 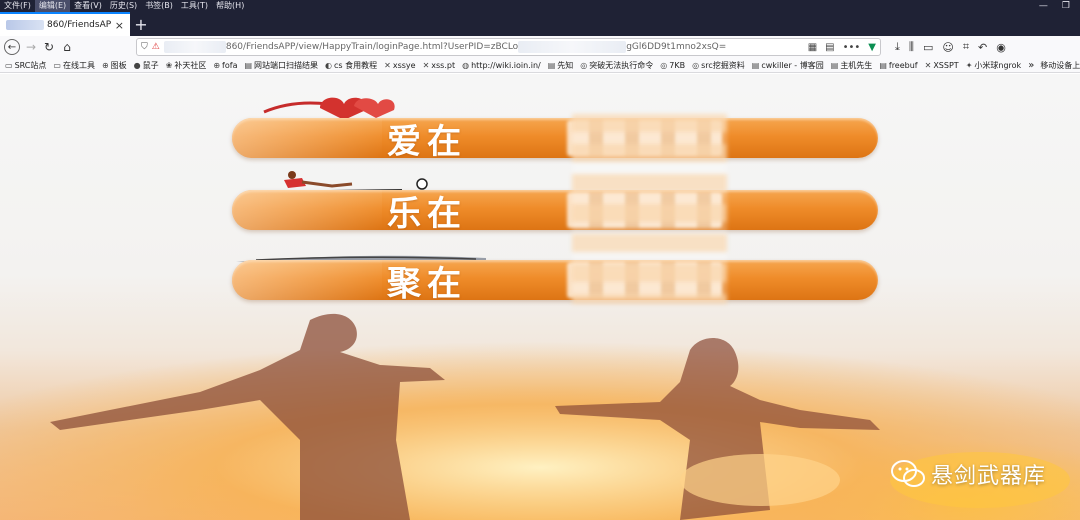 I want to click on menu-view: 查看(V), so click(x=88, y=6).